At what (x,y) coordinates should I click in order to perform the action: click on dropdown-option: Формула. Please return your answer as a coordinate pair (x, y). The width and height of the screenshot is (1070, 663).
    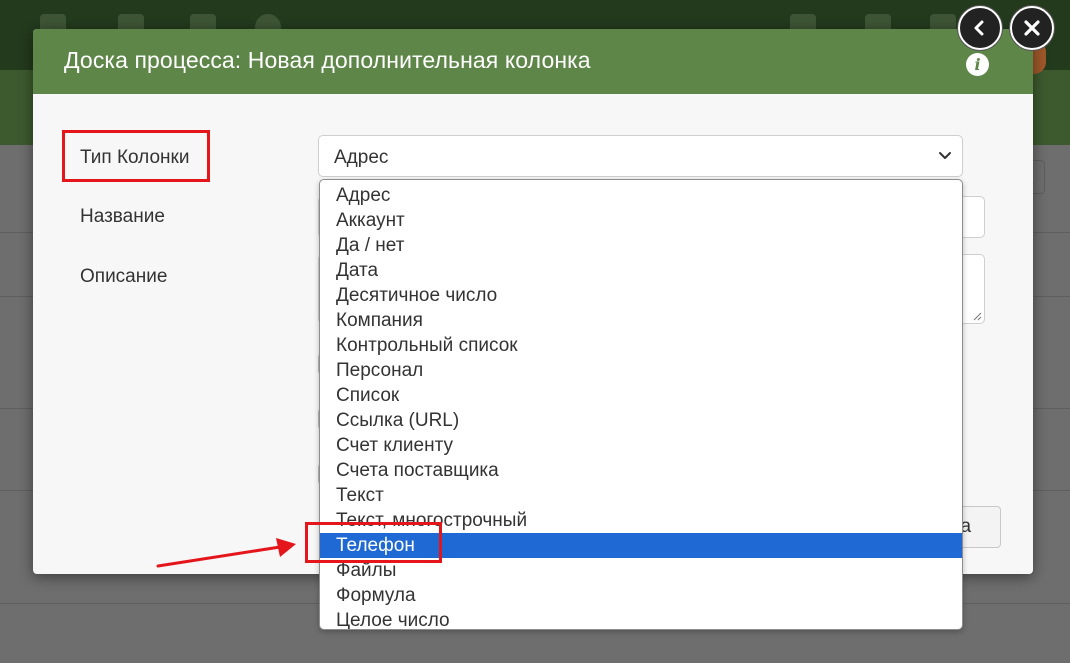
    Looking at the image, I should click on (641, 595).